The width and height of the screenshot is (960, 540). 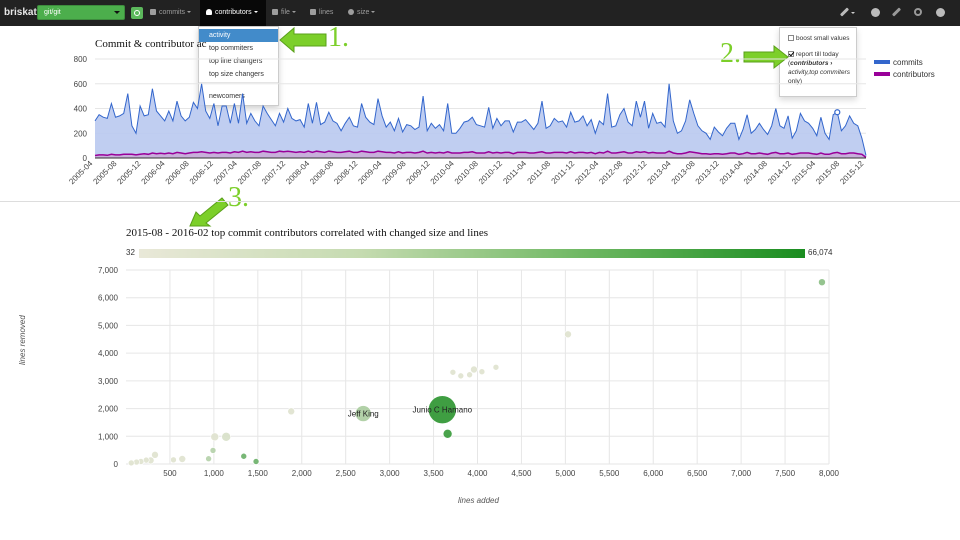 I want to click on y-tick-label: 6,000, so click(x=108, y=298).